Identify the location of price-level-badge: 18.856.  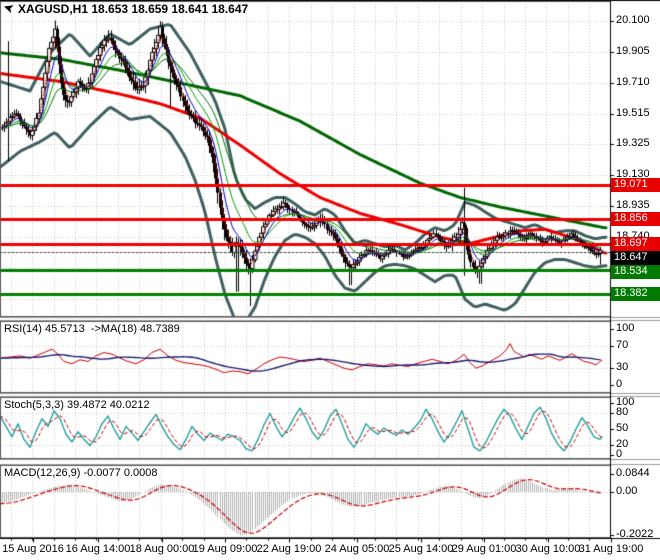
(635, 218).